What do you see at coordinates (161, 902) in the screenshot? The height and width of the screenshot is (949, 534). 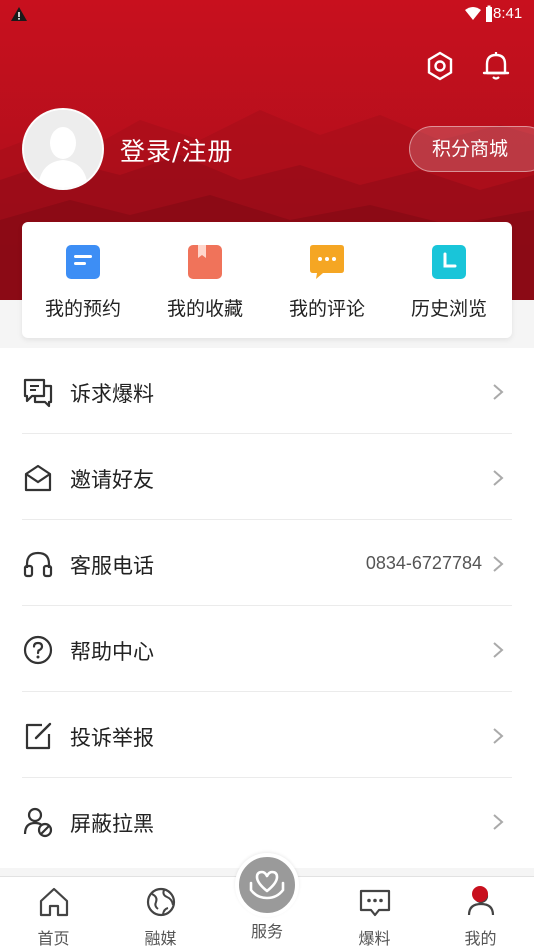 I see `globe-icon` at bounding box center [161, 902].